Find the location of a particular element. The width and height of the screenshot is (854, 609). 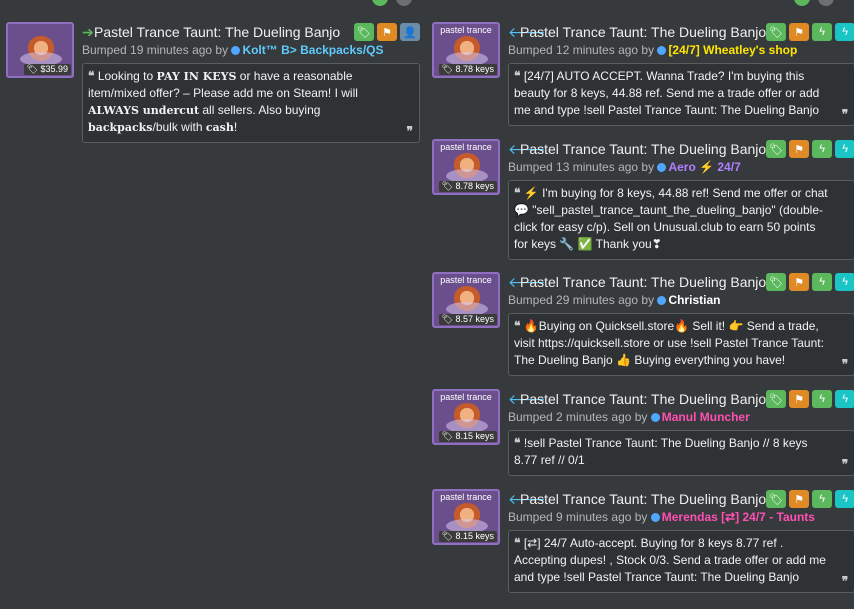

user-name: Manul Muncher is located at coordinates (706, 417).